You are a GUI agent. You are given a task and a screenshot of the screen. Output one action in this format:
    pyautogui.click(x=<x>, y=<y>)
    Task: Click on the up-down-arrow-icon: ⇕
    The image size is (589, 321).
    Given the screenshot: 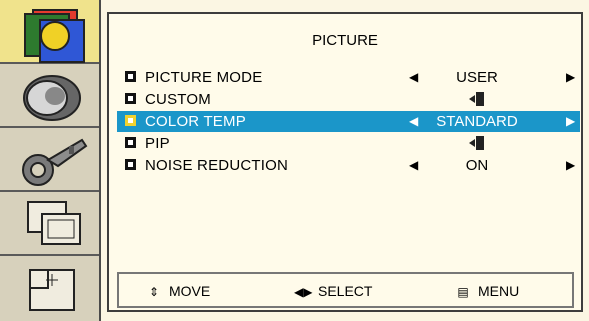 What is the action you would take?
    pyautogui.click(x=154, y=292)
    